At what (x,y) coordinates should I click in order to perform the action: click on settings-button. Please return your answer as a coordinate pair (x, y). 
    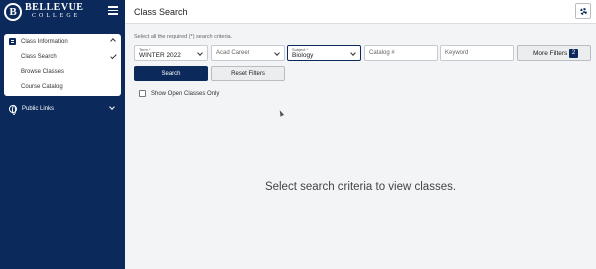
    Looking at the image, I should click on (583, 11).